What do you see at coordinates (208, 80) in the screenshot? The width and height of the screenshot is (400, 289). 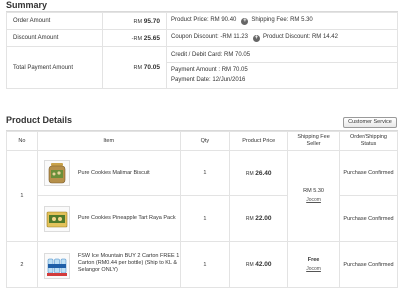 I see `payment-date-text: Payment Date: 12/Jun/2016` at bounding box center [208, 80].